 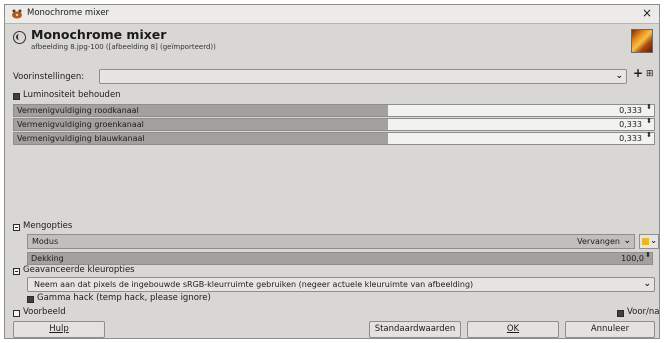 I want to click on presets-combo: ⌄, so click(x=363, y=76).